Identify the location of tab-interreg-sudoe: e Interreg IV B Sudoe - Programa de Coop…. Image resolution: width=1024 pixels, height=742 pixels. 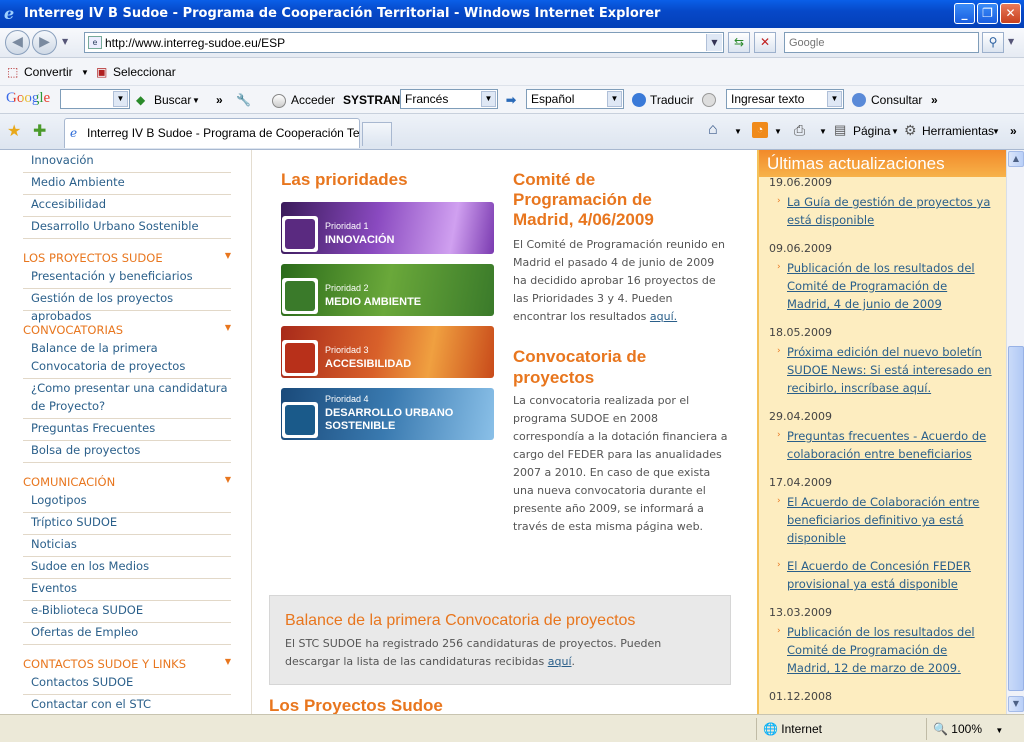
(212, 133).